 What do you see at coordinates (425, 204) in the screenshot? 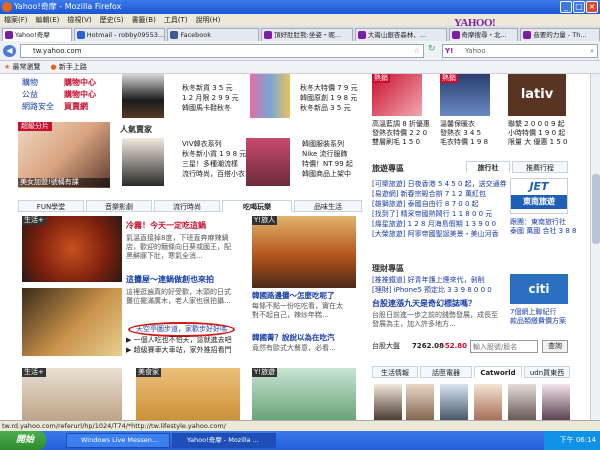
I see `travel-item: [雄獅旅遊] 泰國自由行 8 7 0 0 起` at bounding box center [425, 204].